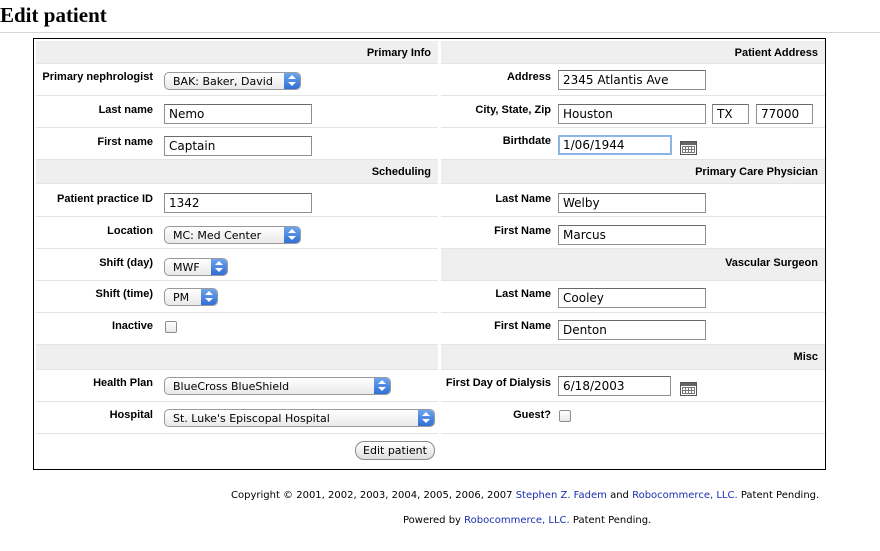 The height and width of the screenshot is (551, 880). Describe the element at coordinates (805, 357) in the screenshot. I see `section-title: Misc` at that location.